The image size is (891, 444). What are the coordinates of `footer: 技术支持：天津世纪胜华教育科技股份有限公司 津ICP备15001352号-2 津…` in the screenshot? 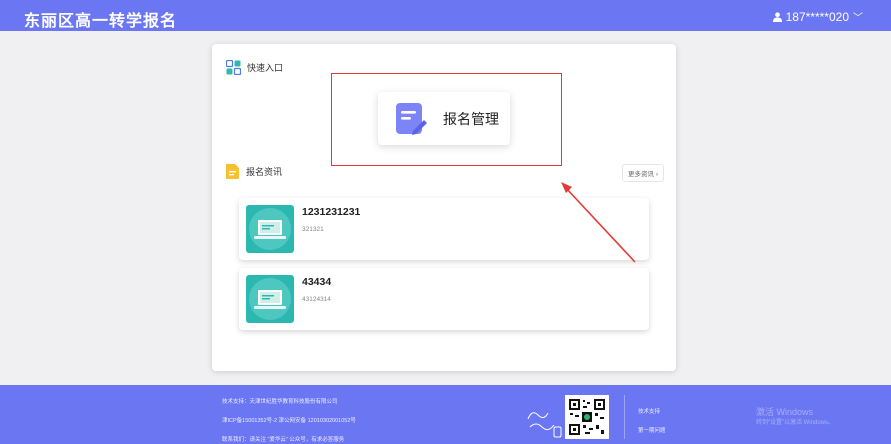 It's located at (445, 414).